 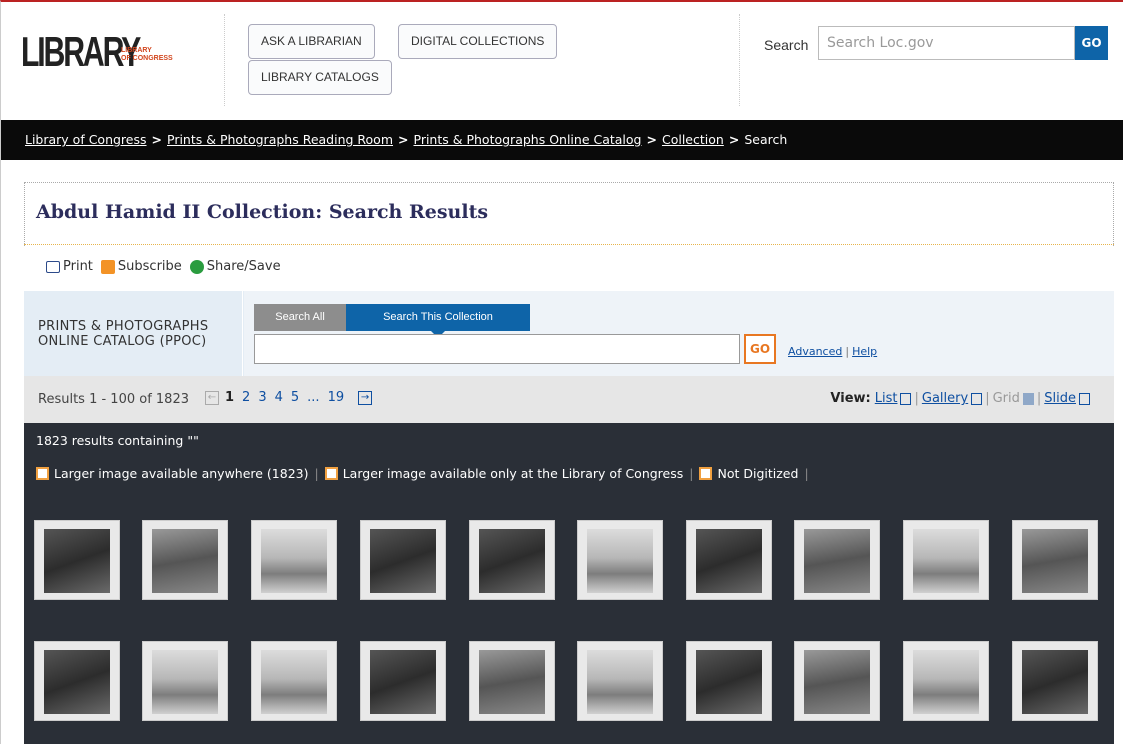 I want to click on digital-collections-button: DIGITAL COLLECTIONS, so click(x=478, y=41).